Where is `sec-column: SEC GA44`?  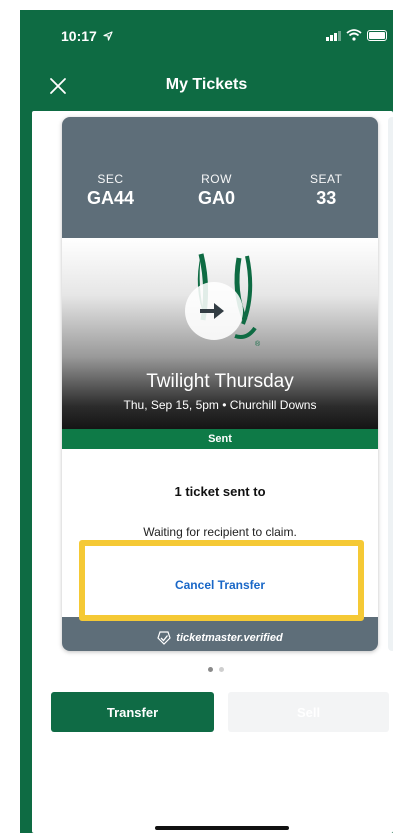 sec-column: SEC GA44 is located at coordinates (110, 190).